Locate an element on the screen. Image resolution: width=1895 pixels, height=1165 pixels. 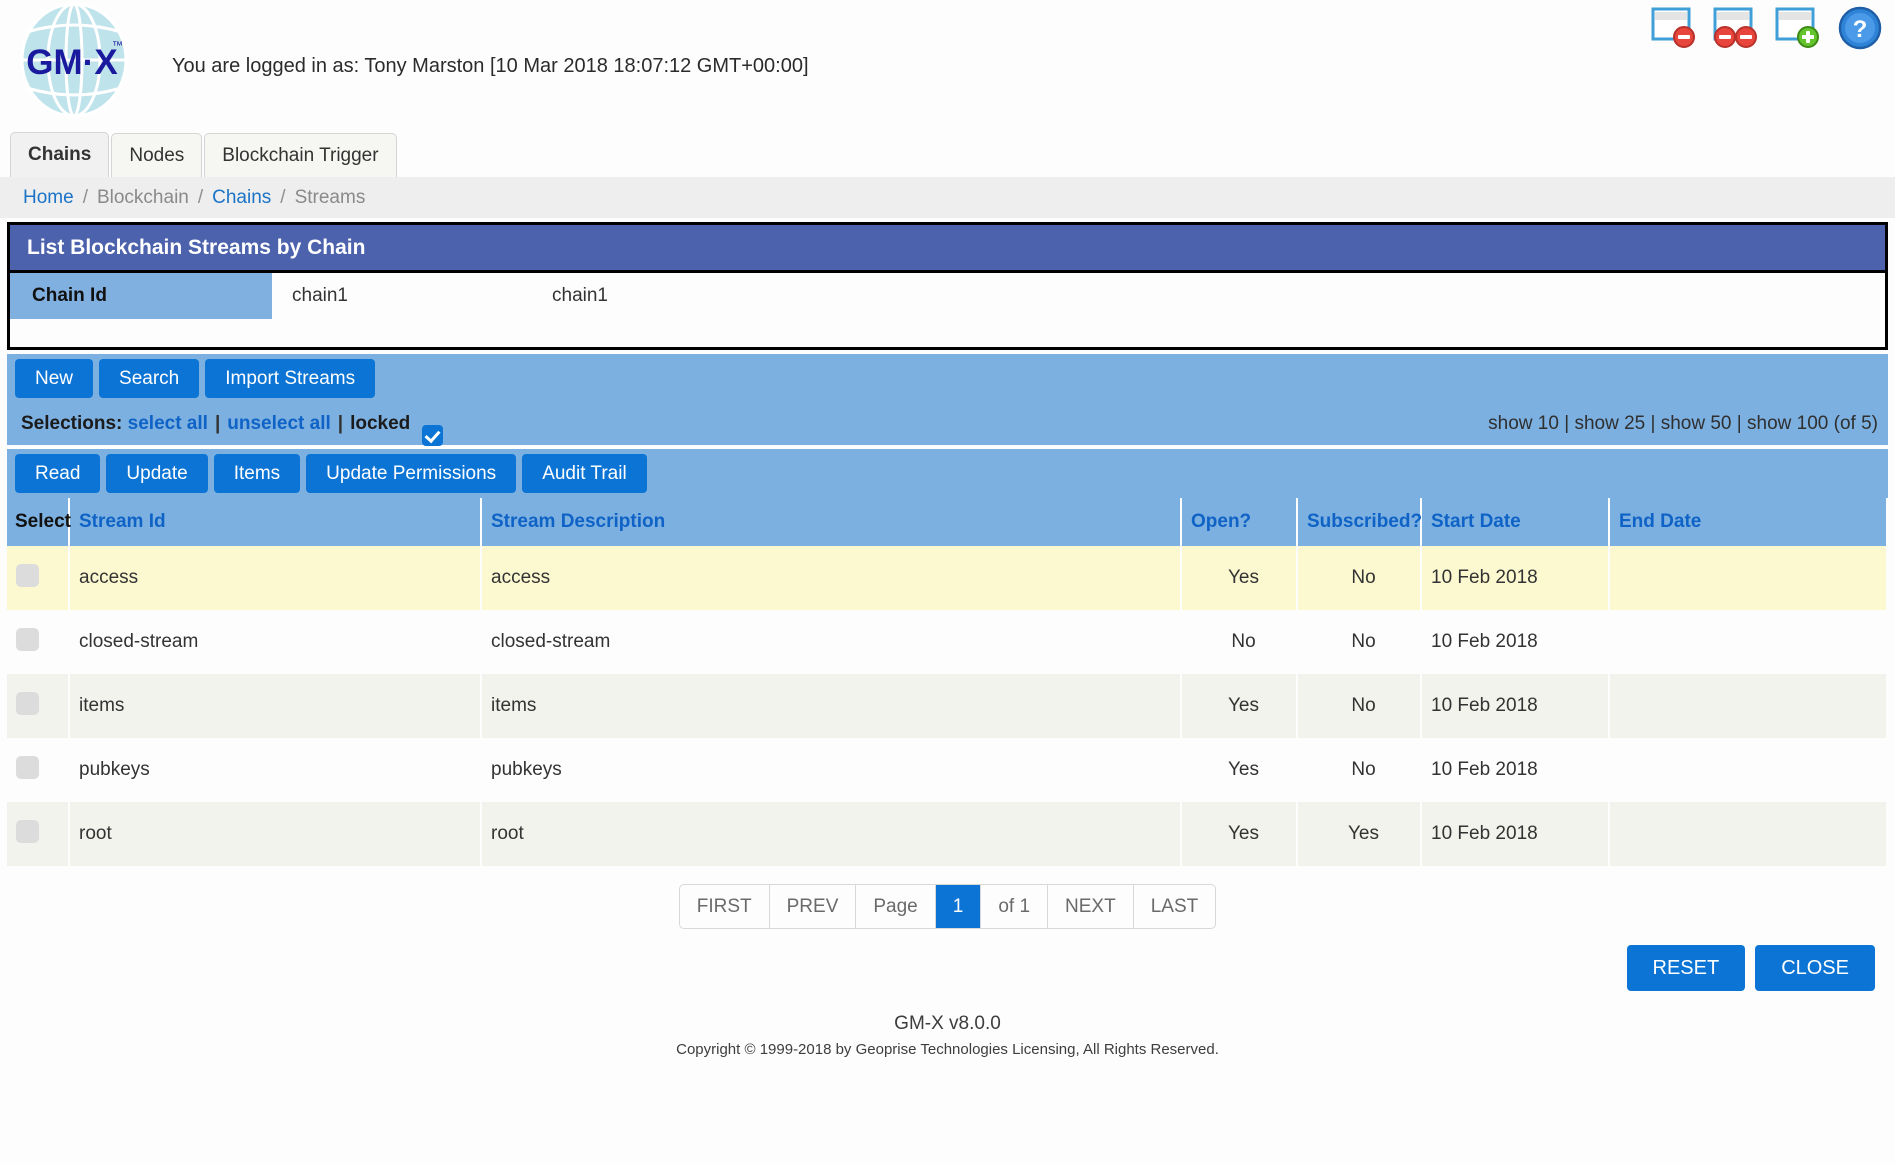
show-100-link: show 100 is located at coordinates (1787, 423).